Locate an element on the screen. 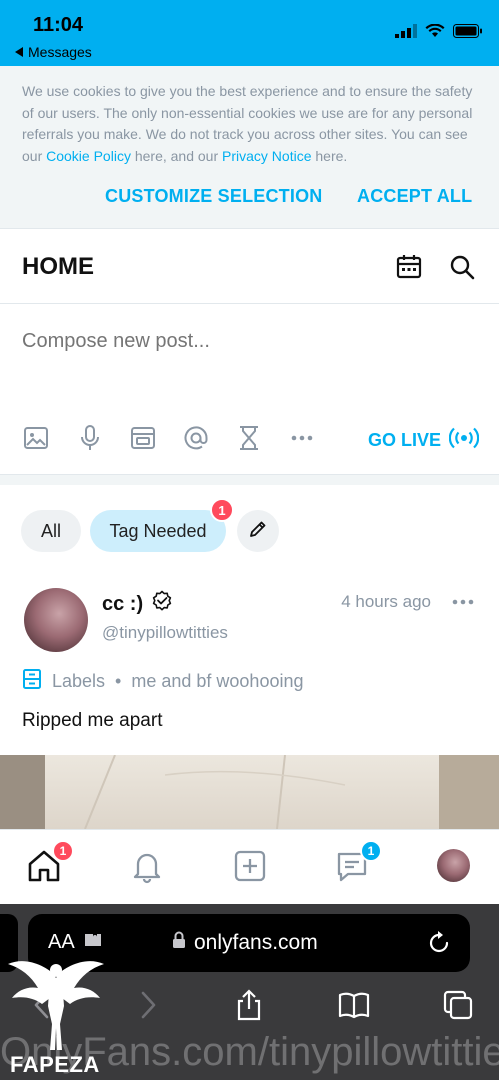  vault-icon is located at coordinates (143, 438).